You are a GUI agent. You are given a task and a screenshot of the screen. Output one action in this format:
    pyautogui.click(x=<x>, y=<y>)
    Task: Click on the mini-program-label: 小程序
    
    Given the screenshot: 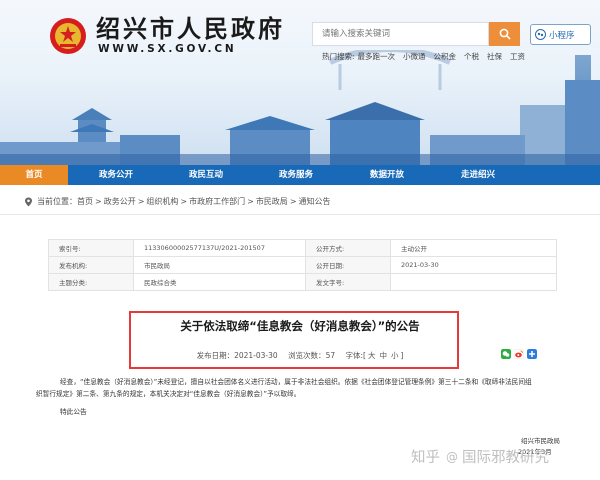 What is the action you would take?
    pyautogui.click(x=562, y=35)
    